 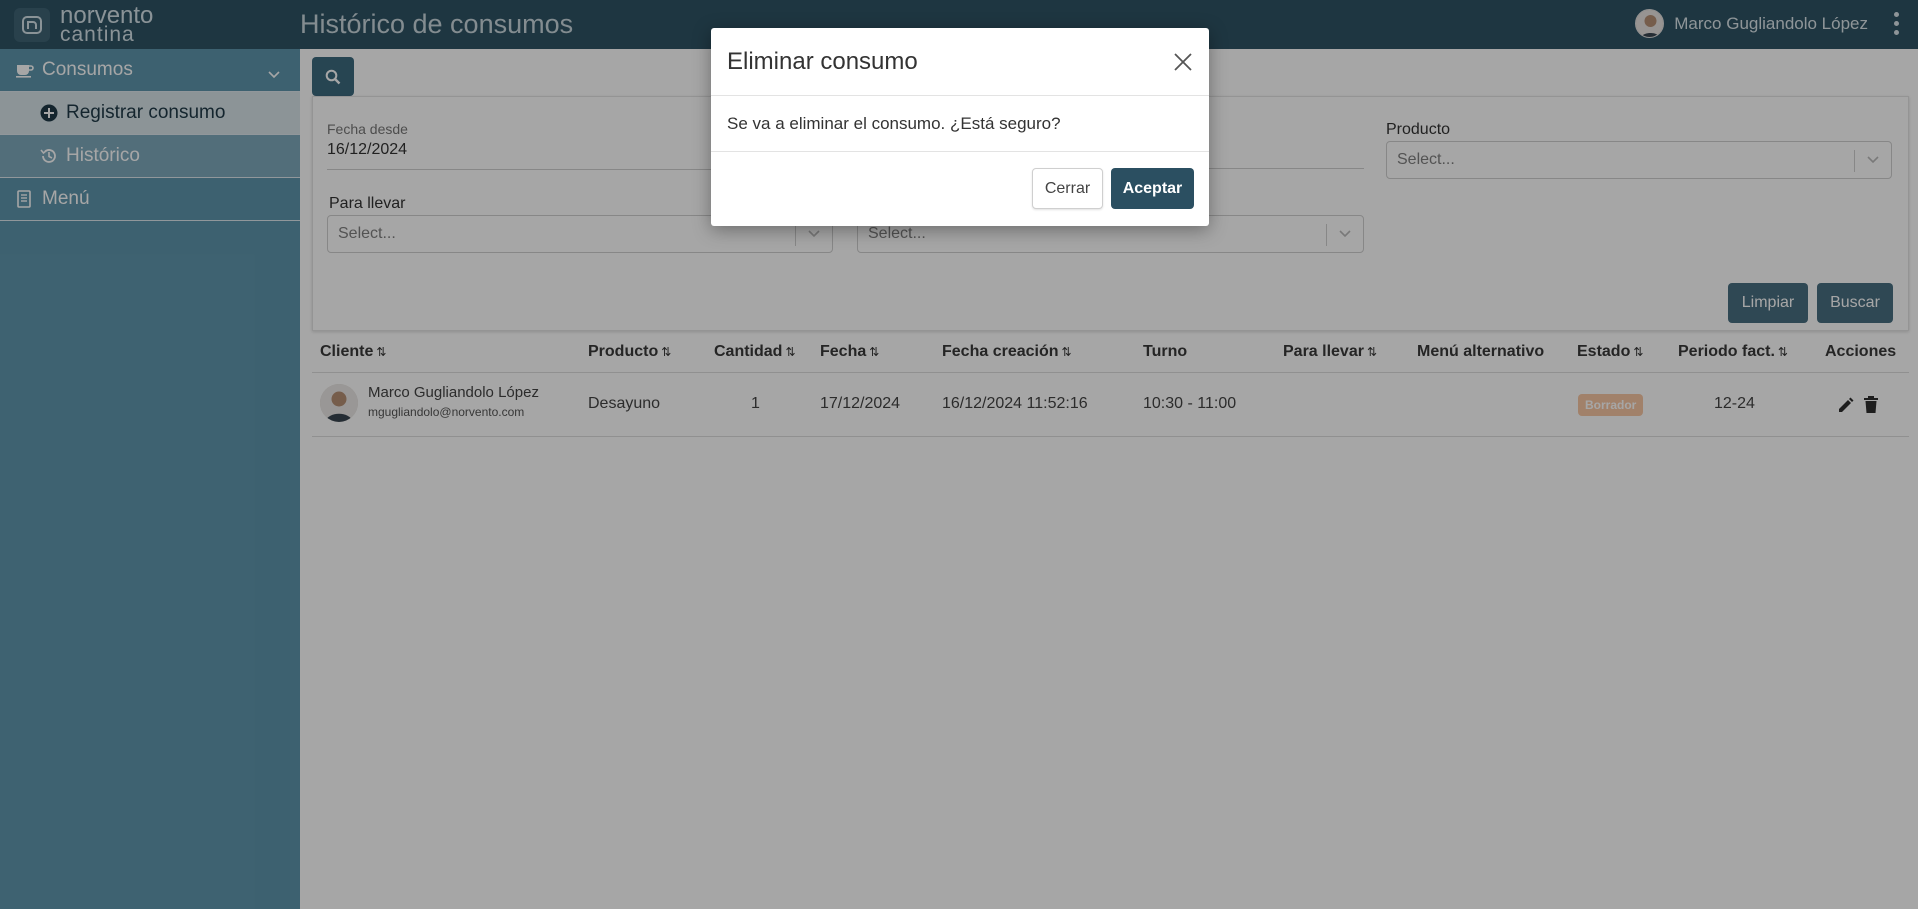 I want to click on modal-title: Eliminar consumo, so click(x=822, y=61).